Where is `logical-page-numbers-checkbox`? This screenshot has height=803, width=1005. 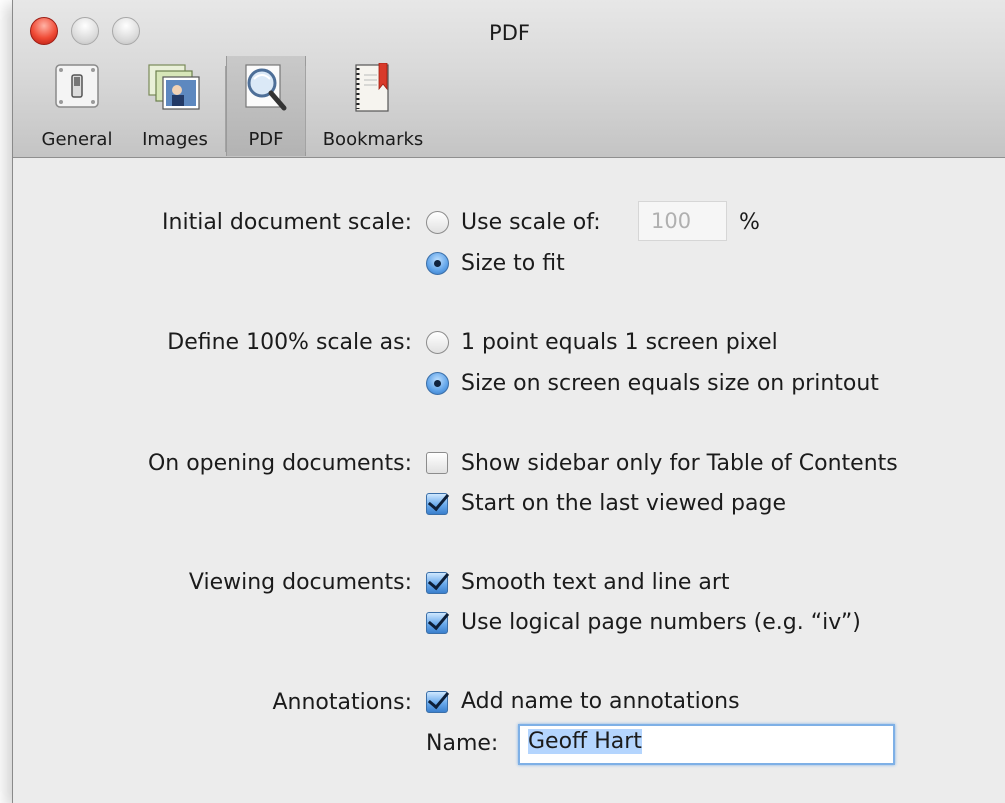
logical-page-numbers-checkbox is located at coordinates (437, 623).